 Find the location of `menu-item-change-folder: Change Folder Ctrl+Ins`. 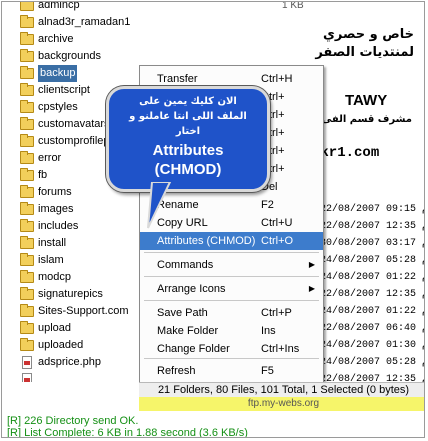

menu-item-change-folder: Change Folder Ctrl+Ins is located at coordinates (231, 349).